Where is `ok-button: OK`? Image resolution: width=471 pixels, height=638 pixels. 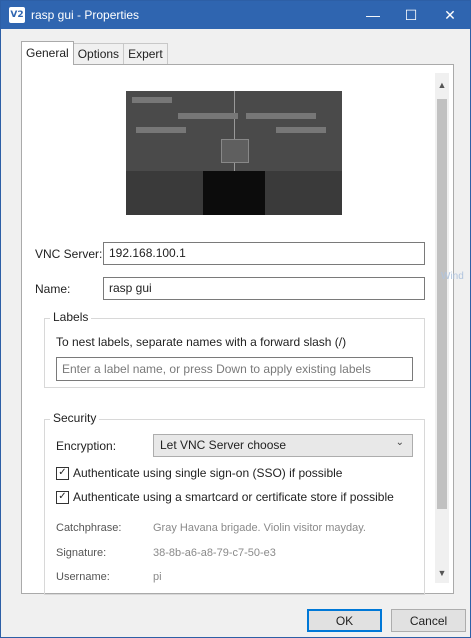 ok-button: OK is located at coordinates (344, 620).